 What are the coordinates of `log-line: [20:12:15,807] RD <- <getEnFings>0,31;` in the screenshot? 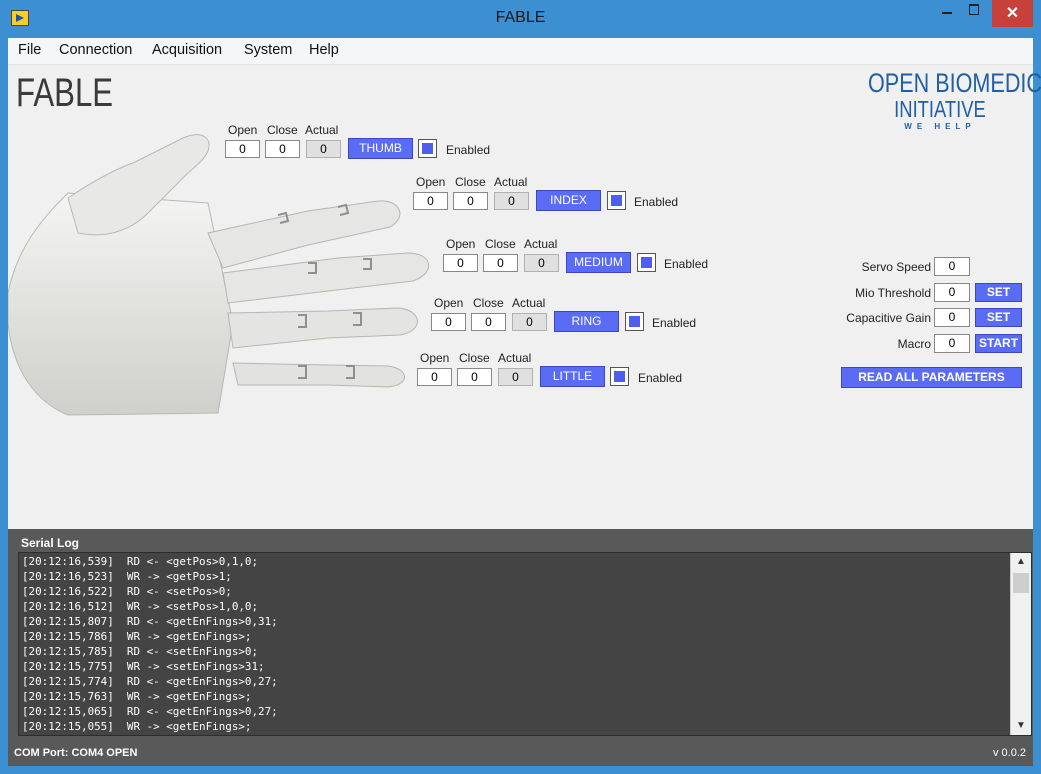 It's located at (150, 621).